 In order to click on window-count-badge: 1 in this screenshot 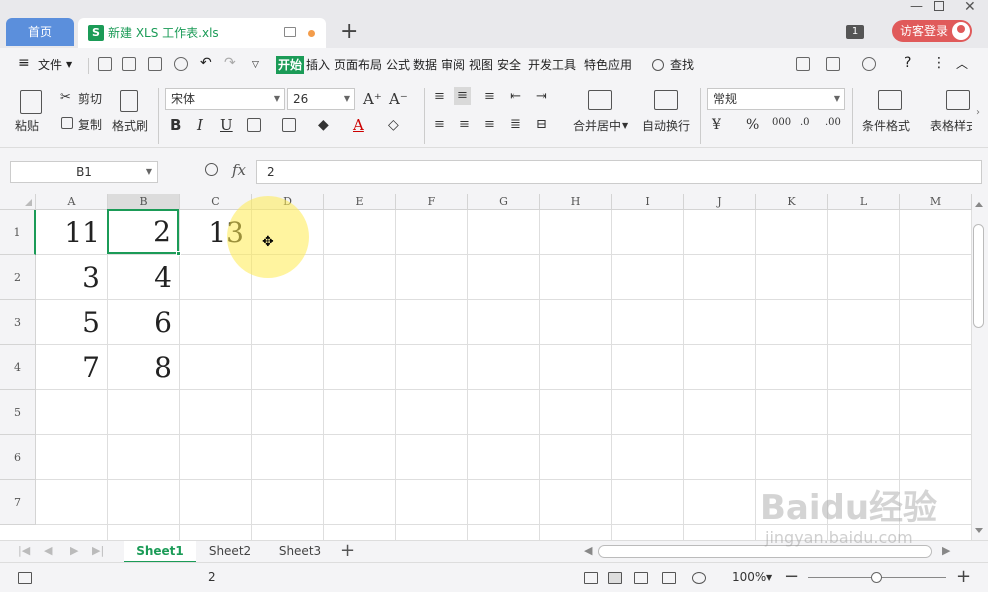, I will do `click(855, 32)`.